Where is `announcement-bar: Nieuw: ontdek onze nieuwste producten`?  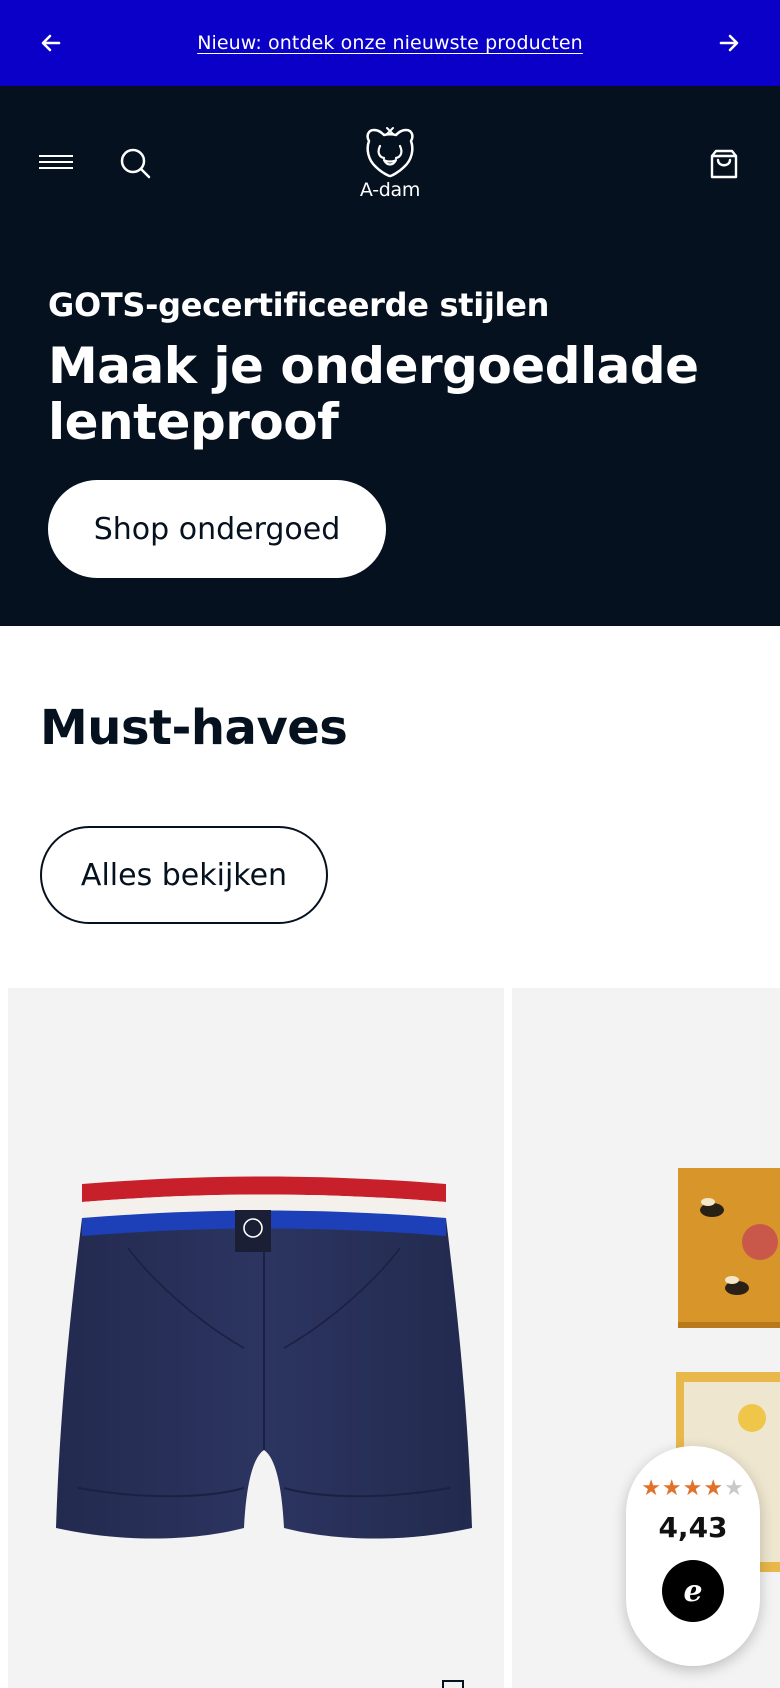 announcement-bar: Nieuw: ontdek onze nieuwste producten is located at coordinates (390, 43).